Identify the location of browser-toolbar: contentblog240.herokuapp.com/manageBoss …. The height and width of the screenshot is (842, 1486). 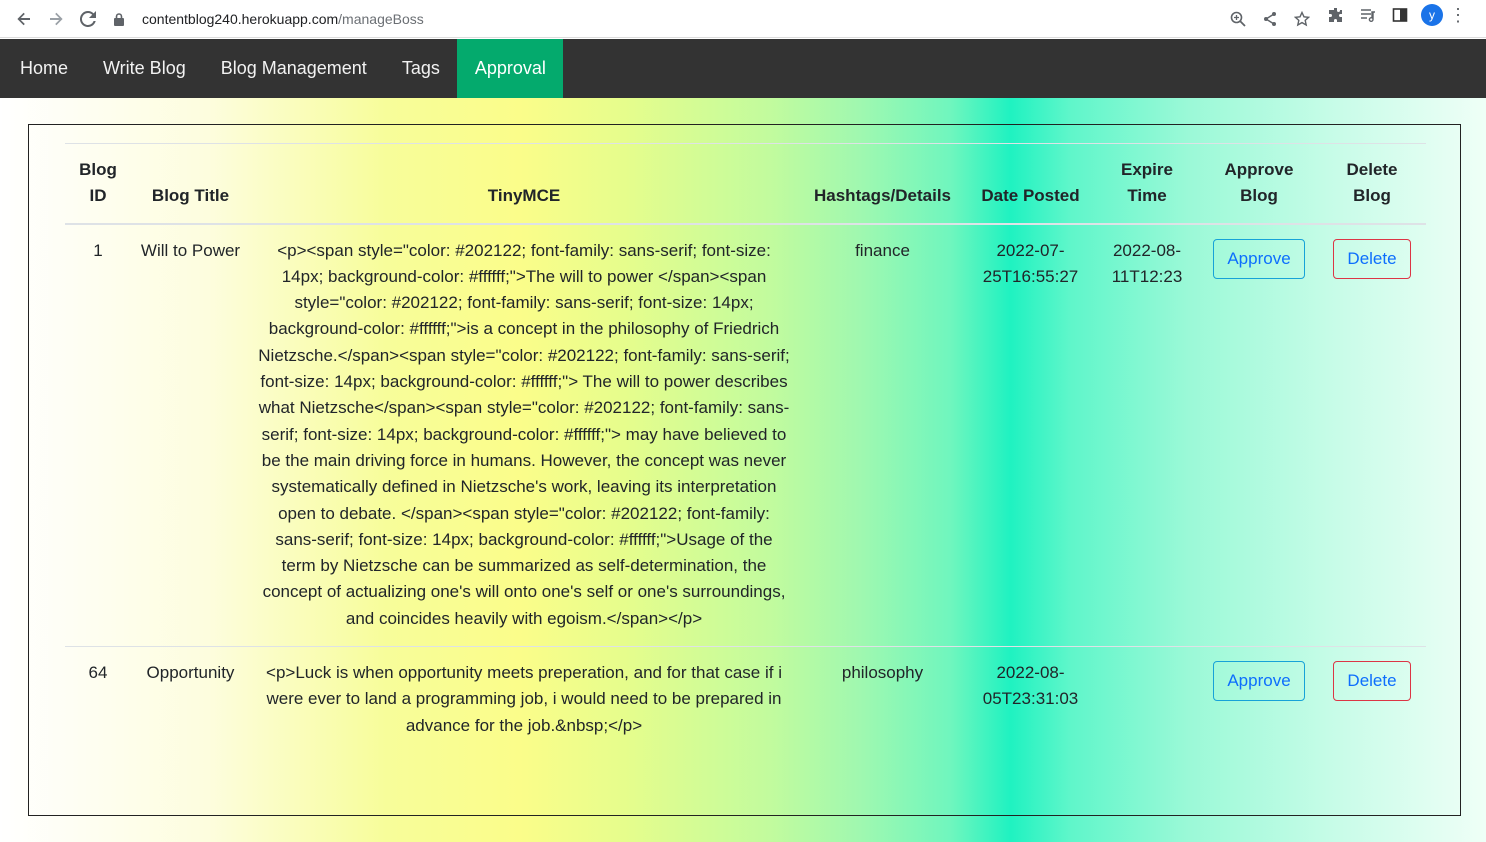
(743, 19).